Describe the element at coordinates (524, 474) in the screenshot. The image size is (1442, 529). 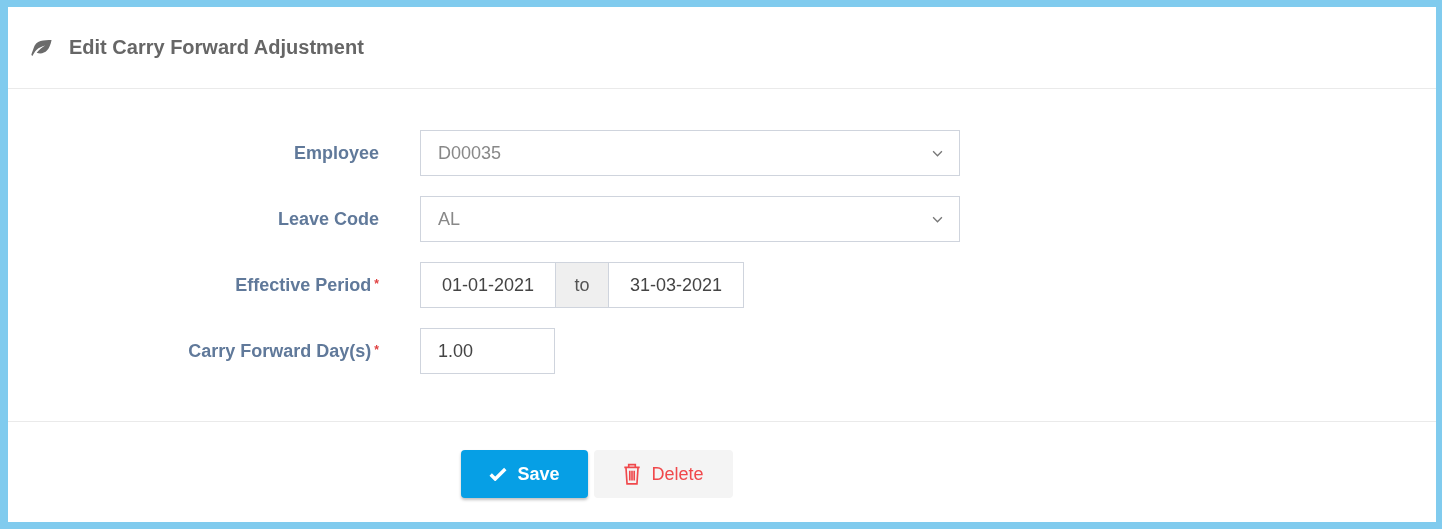
I see `save-button: Save` at that location.